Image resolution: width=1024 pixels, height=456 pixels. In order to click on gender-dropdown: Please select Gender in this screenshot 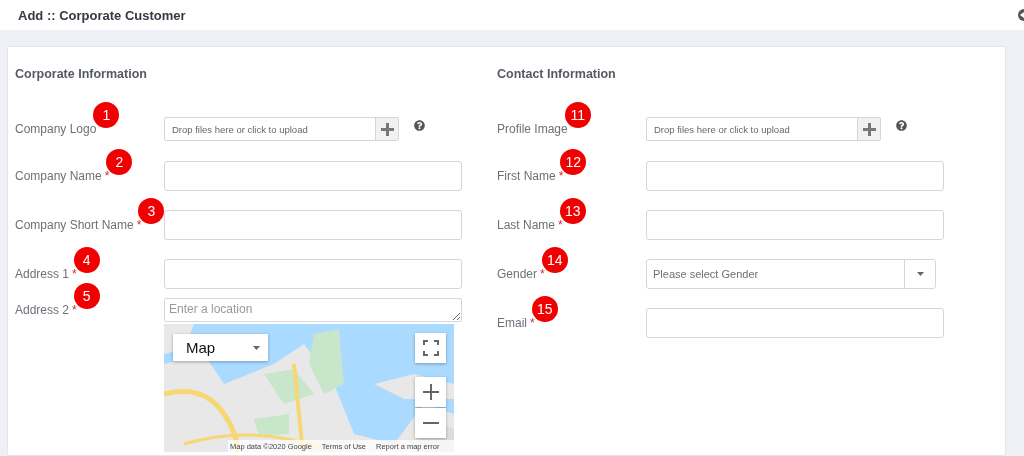, I will do `click(791, 273)`.